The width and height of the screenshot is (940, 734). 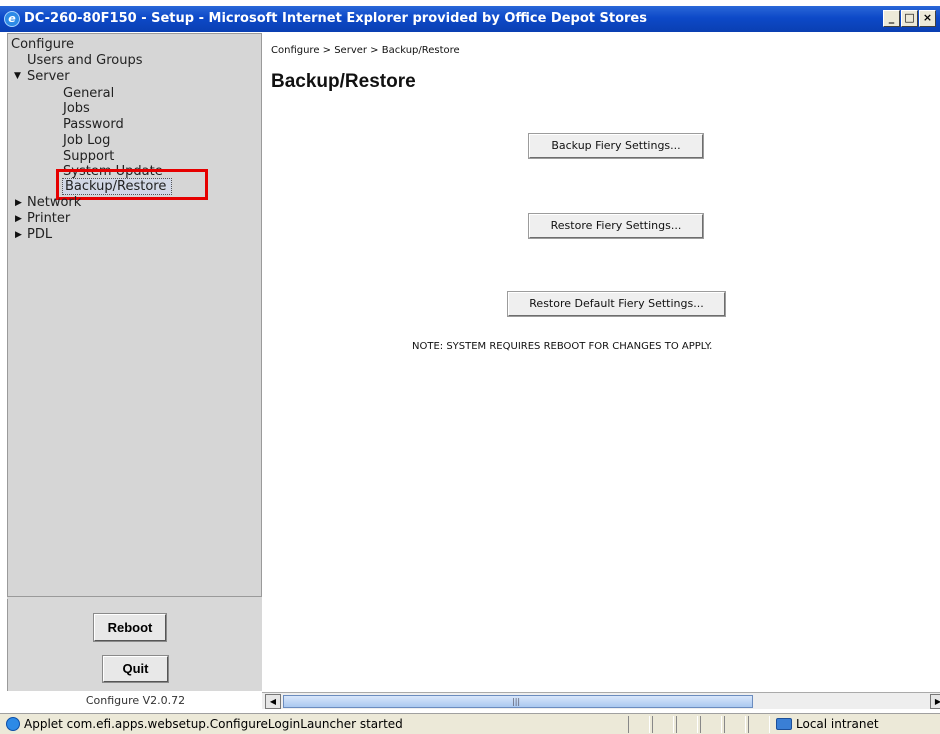 I want to click on tree-item-users-and-groups: Users and Groups, so click(x=84, y=60).